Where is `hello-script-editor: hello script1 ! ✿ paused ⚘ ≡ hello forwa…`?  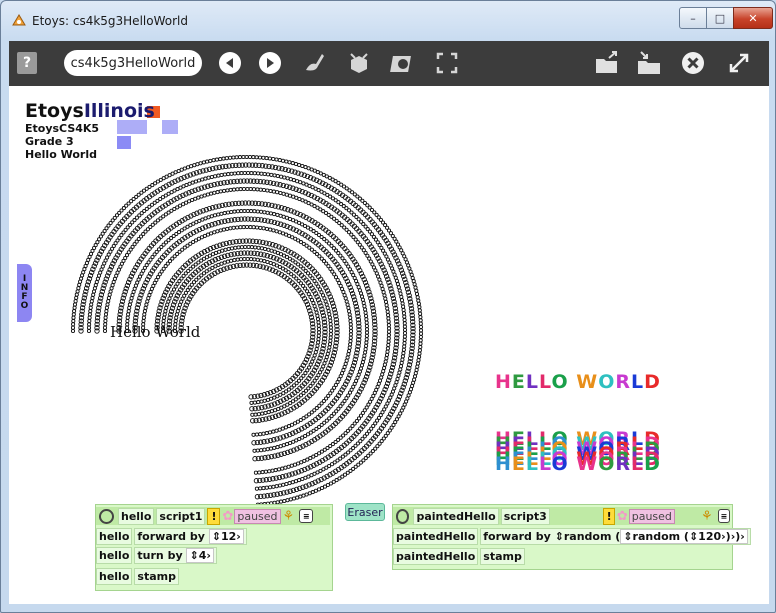 hello-script-editor: hello script1 ! ✿ paused ⚘ ≡ hello forwa… is located at coordinates (214, 547).